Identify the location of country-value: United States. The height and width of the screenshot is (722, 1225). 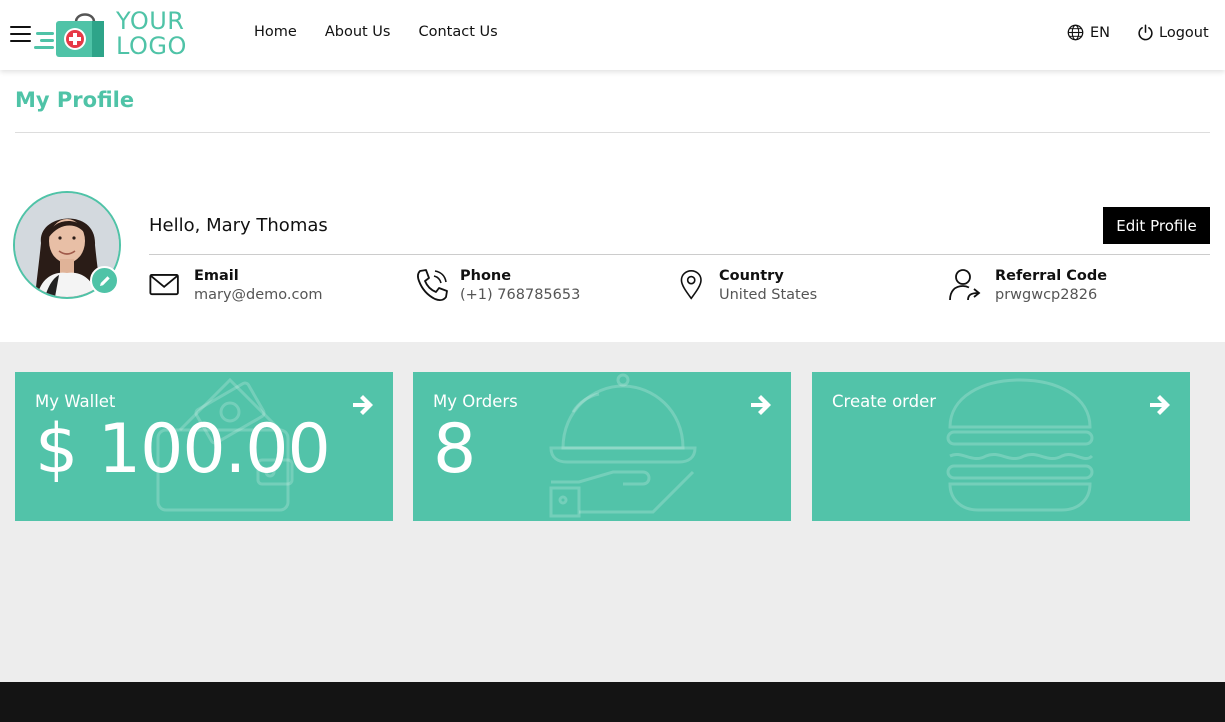
(768, 295).